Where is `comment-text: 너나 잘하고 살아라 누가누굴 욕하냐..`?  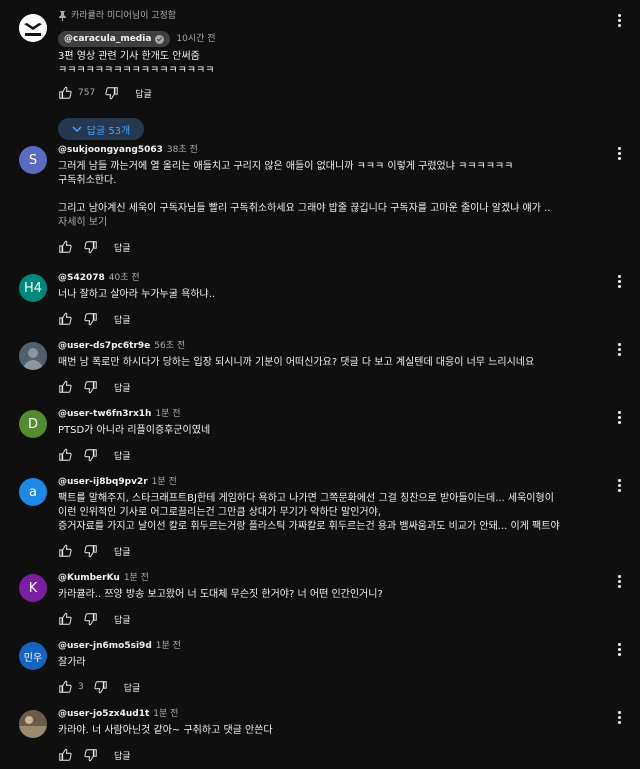
comment-text: 너나 잘하고 살아라 누가누굴 욕하냐.. is located at coordinates (137, 294).